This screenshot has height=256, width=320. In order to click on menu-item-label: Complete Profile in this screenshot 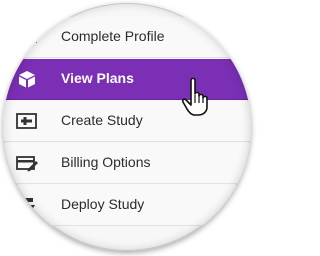, I will do `click(113, 36)`.